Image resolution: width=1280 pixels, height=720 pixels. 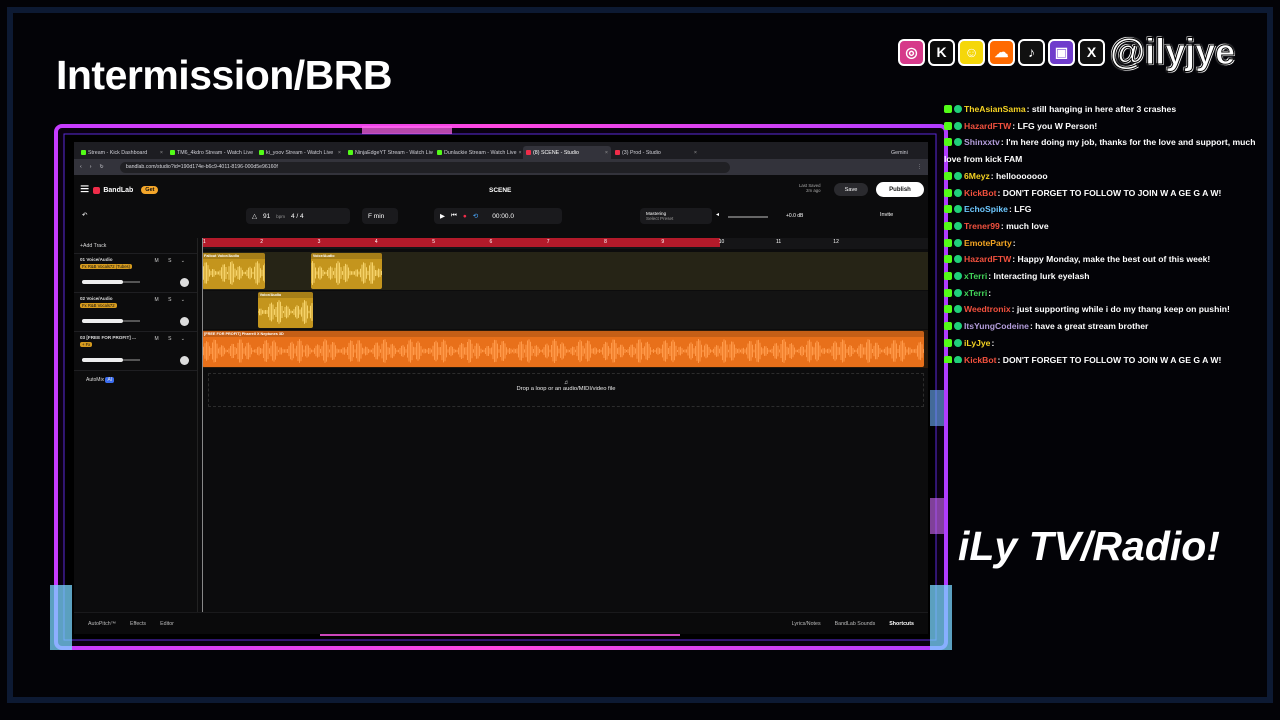 What do you see at coordinates (135, 246) in the screenshot?
I see `add-track-button: + Add Track` at bounding box center [135, 246].